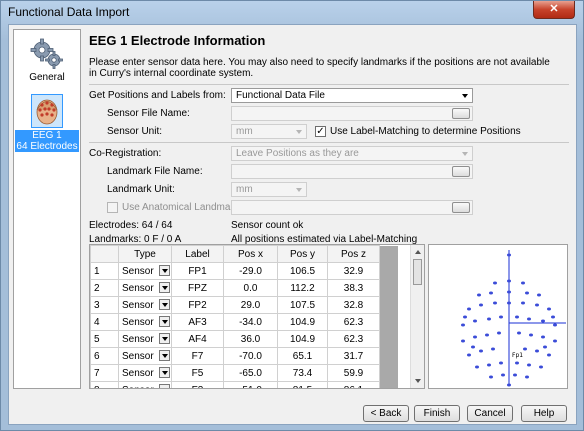 The height and width of the screenshot is (431, 584). Describe the element at coordinates (47, 123) in the screenshot. I see `nav-item-eeg: EEG 1 64 Electrodes` at that location.